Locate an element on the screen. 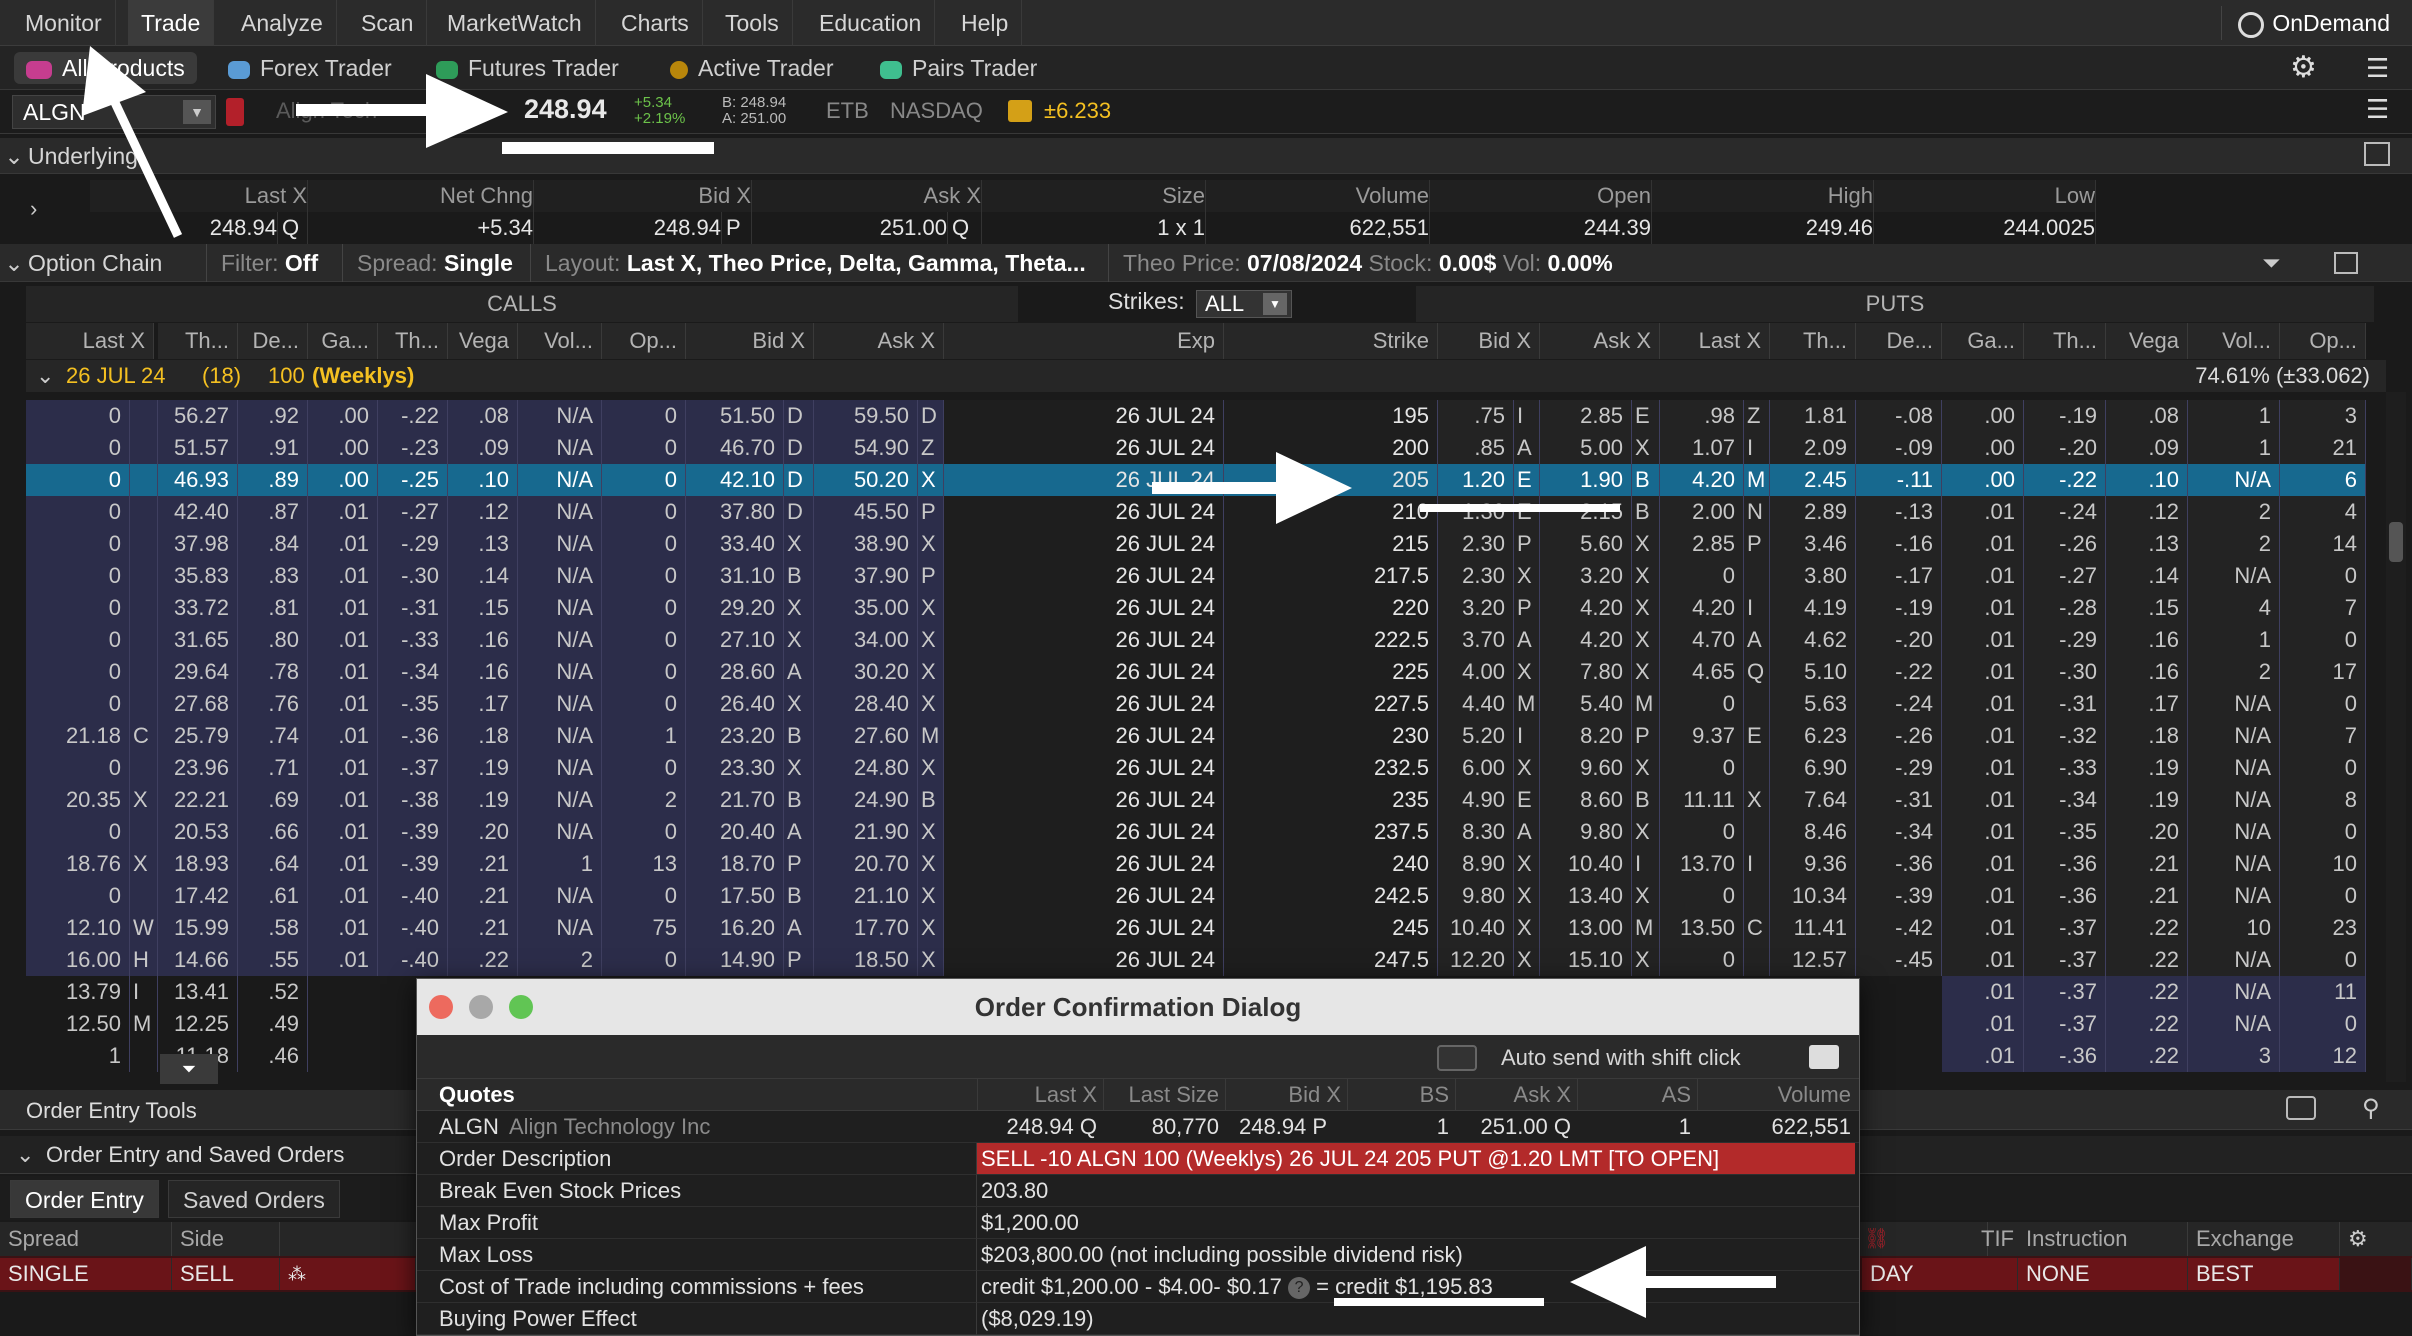 The height and width of the screenshot is (1336, 2412). chain-cell: 7 is located at coordinates (2323, 608).